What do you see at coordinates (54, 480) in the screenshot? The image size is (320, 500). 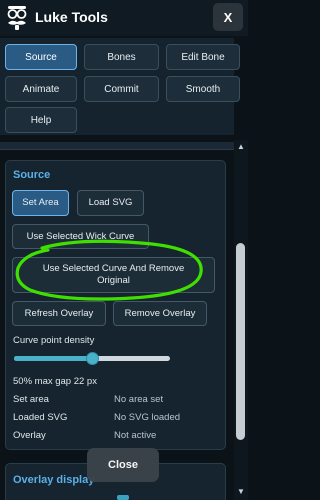 I see `overlay-display-title: Overlay display` at bounding box center [54, 480].